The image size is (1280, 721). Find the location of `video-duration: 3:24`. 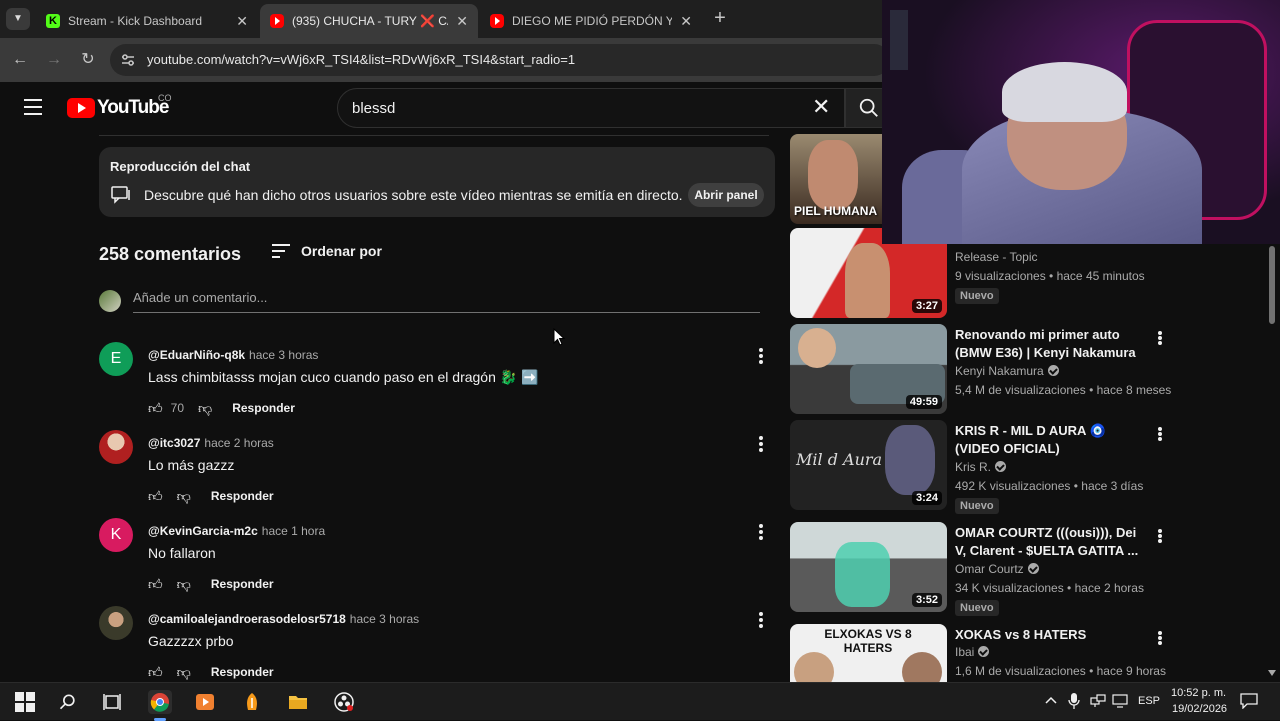

video-duration: 3:24 is located at coordinates (926, 498).